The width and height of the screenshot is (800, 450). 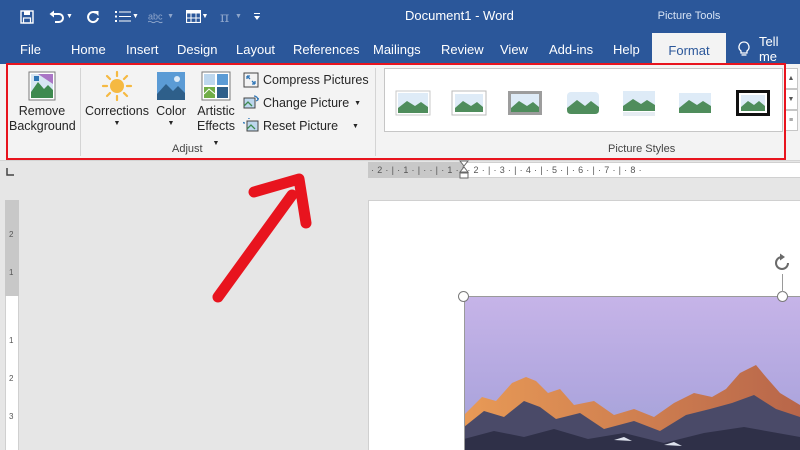 I want to click on spelling-button: abc ▼, so click(x=161, y=17).